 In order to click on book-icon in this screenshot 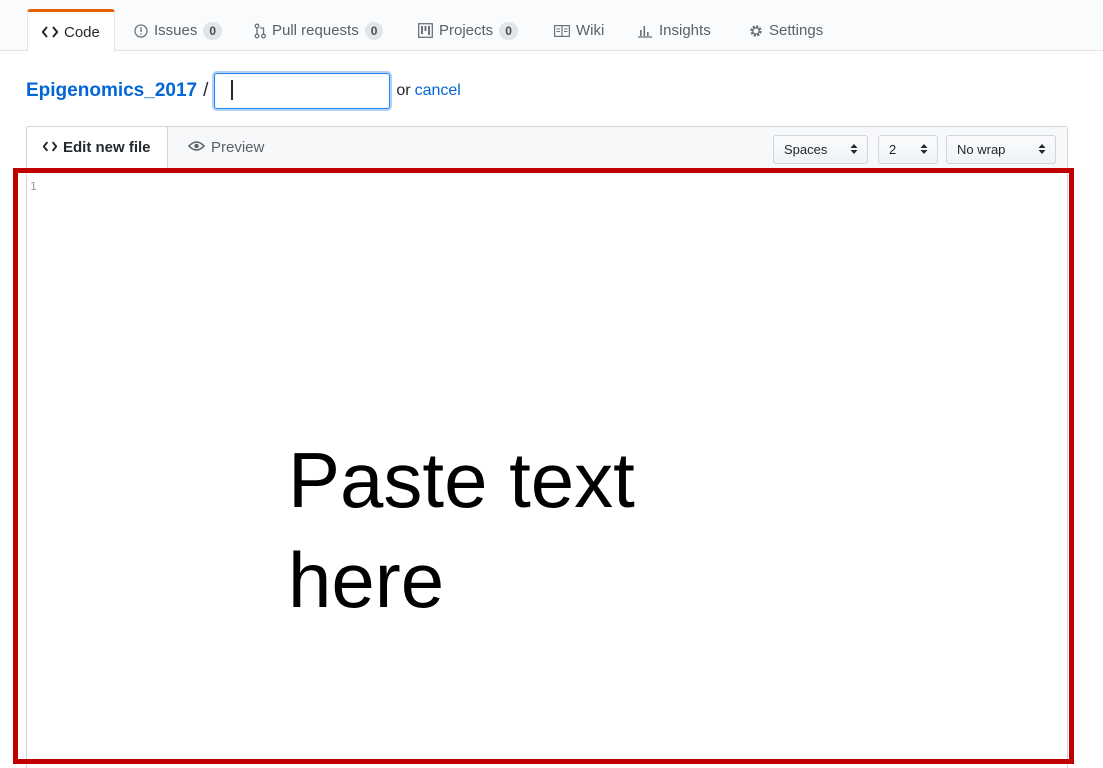, I will do `click(562, 30)`.